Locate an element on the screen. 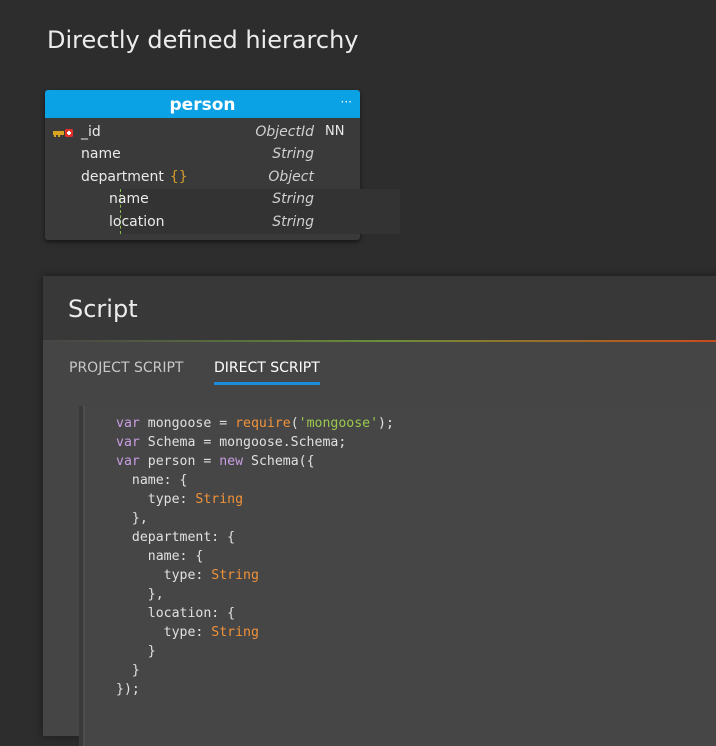 The width and height of the screenshot is (716, 746). entity-title: person is located at coordinates (202, 105).